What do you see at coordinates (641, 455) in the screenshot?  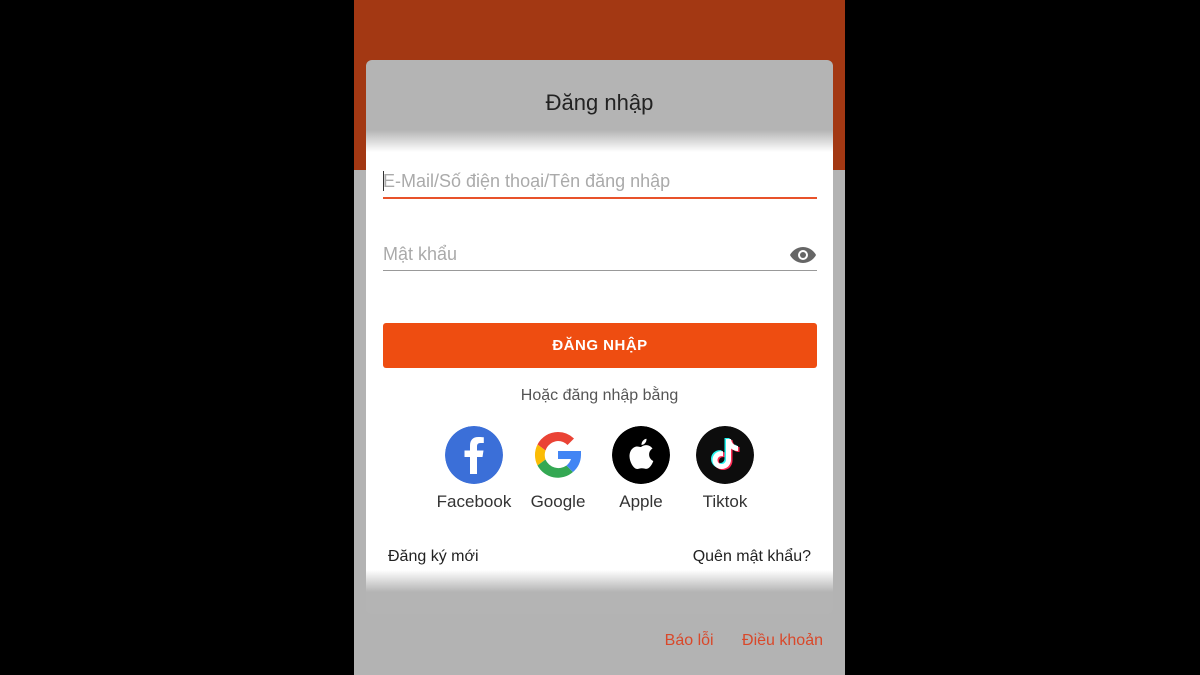 I see `apple-icon` at bounding box center [641, 455].